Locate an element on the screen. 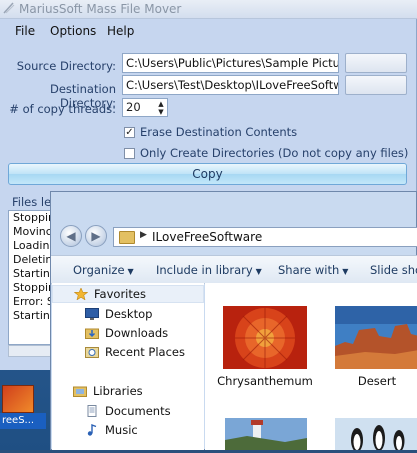  nav-downloads: Downloads is located at coordinates (128, 333).